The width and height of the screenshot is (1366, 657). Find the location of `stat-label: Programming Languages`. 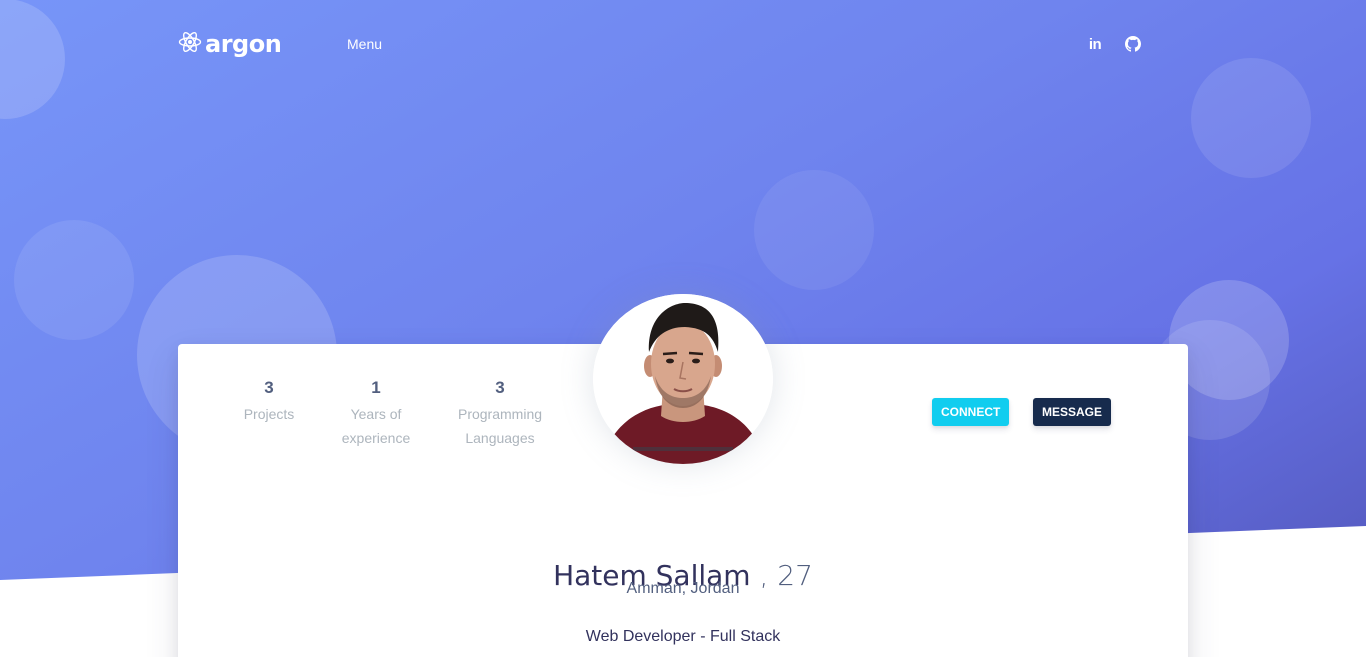

stat-label: Programming Languages is located at coordinates (500, 426).